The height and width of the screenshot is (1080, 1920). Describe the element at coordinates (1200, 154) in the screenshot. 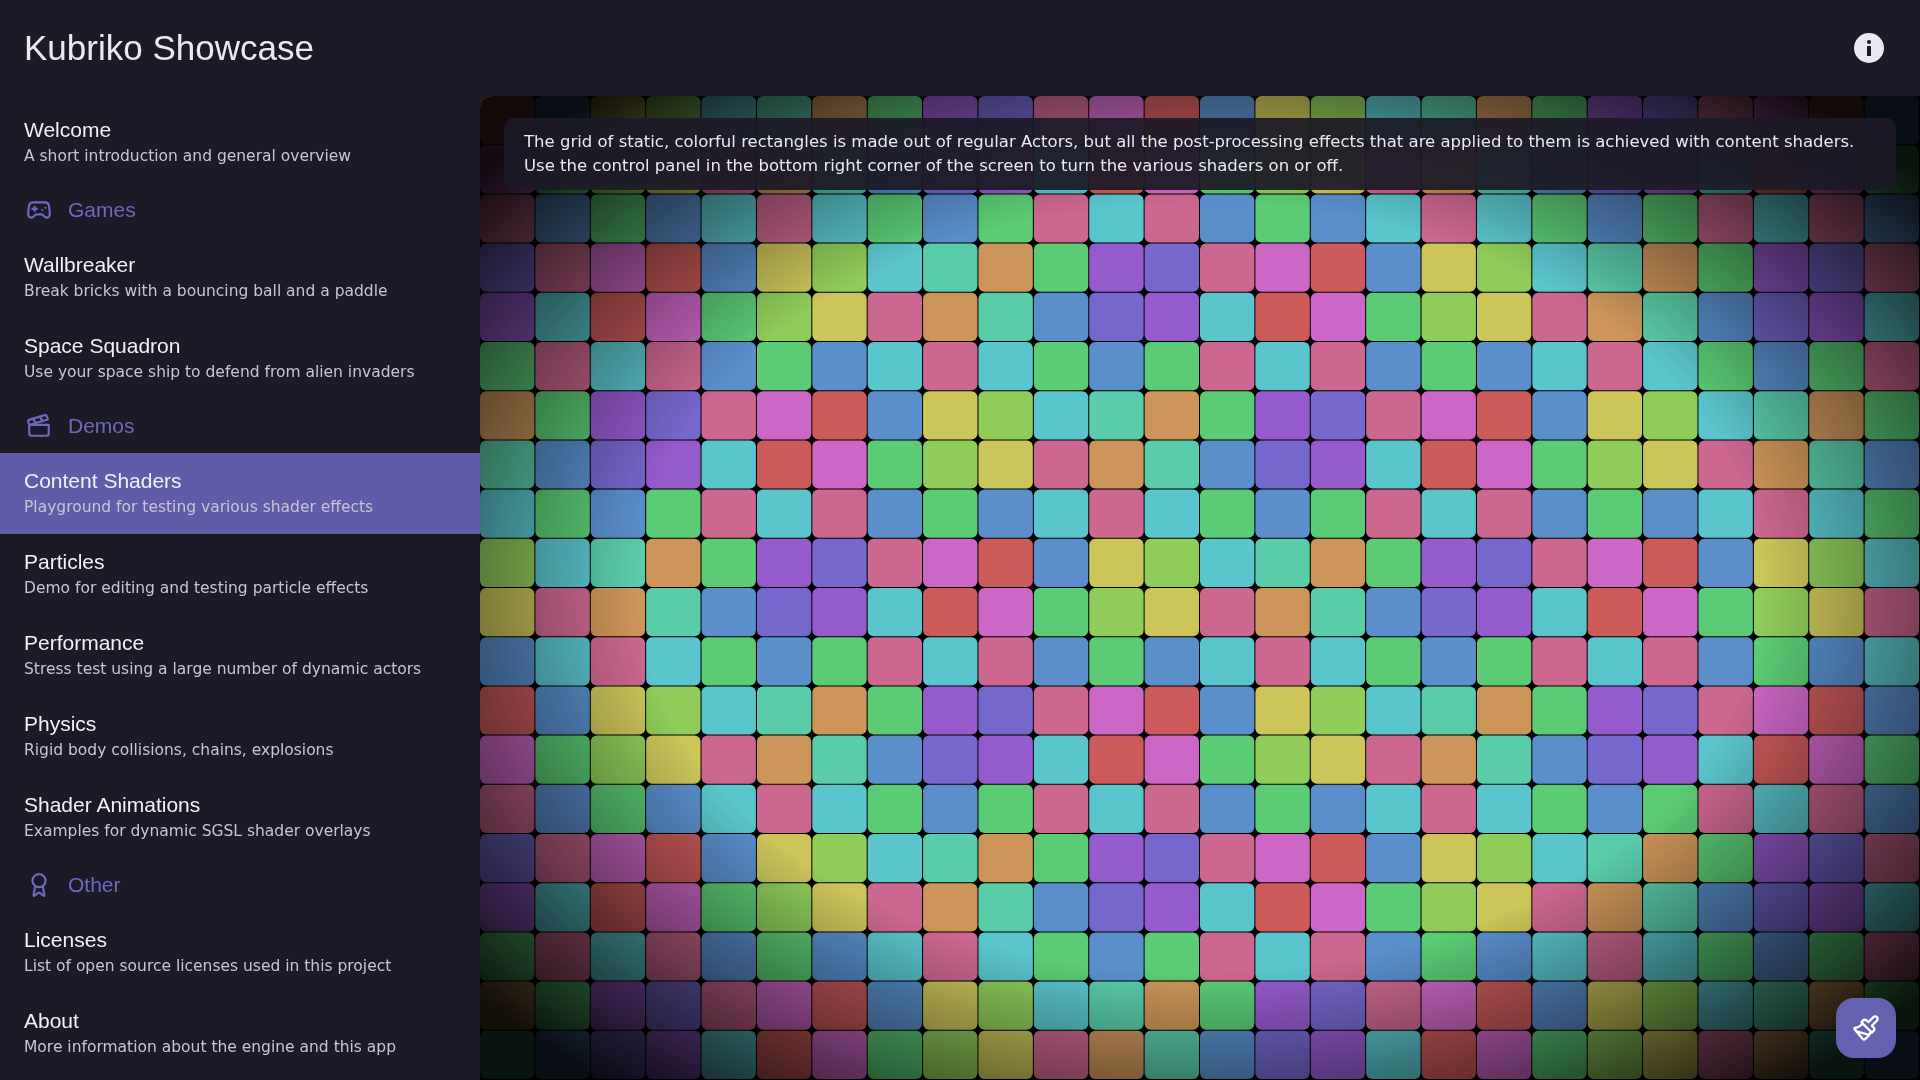

I see `description-text: The grid of static, colorful rectangles is made out of regular Actors, but all the post-processing effects that are applied to them is achieved with content shaders. Use the control panel in the bottom right corner of the screen to turn the various shaders on or off.` at that location.